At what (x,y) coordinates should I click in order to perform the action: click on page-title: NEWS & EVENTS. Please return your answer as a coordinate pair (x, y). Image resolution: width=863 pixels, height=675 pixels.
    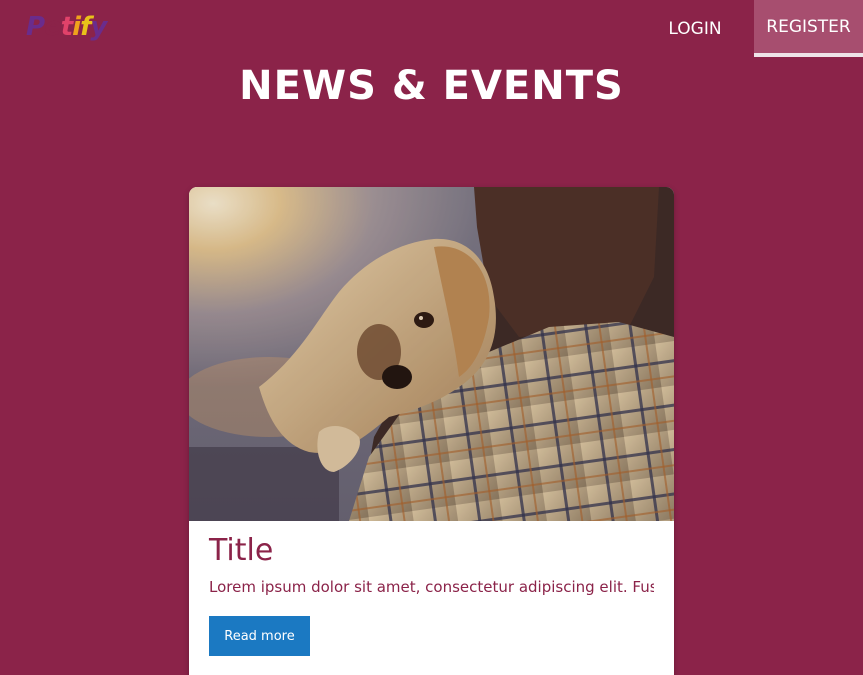
    Looking at the image, I should click on (431, 86).